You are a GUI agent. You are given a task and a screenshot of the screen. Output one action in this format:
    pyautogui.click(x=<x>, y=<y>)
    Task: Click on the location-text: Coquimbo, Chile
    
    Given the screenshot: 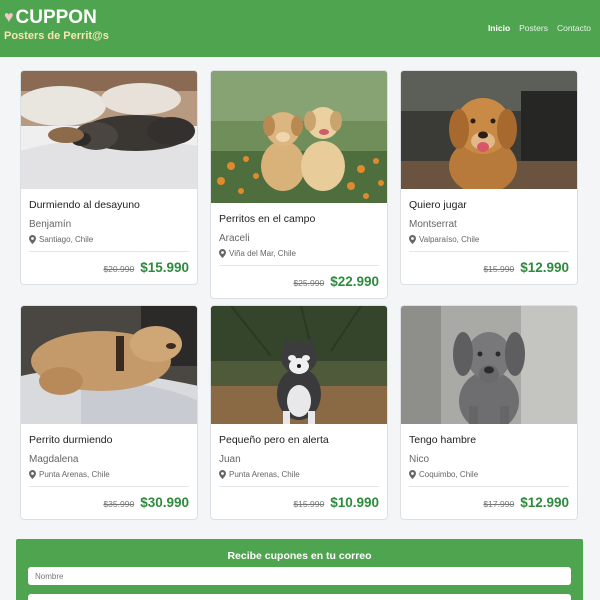 What is the action you would take?
    pyautogui.click(x=449, y=474)
    